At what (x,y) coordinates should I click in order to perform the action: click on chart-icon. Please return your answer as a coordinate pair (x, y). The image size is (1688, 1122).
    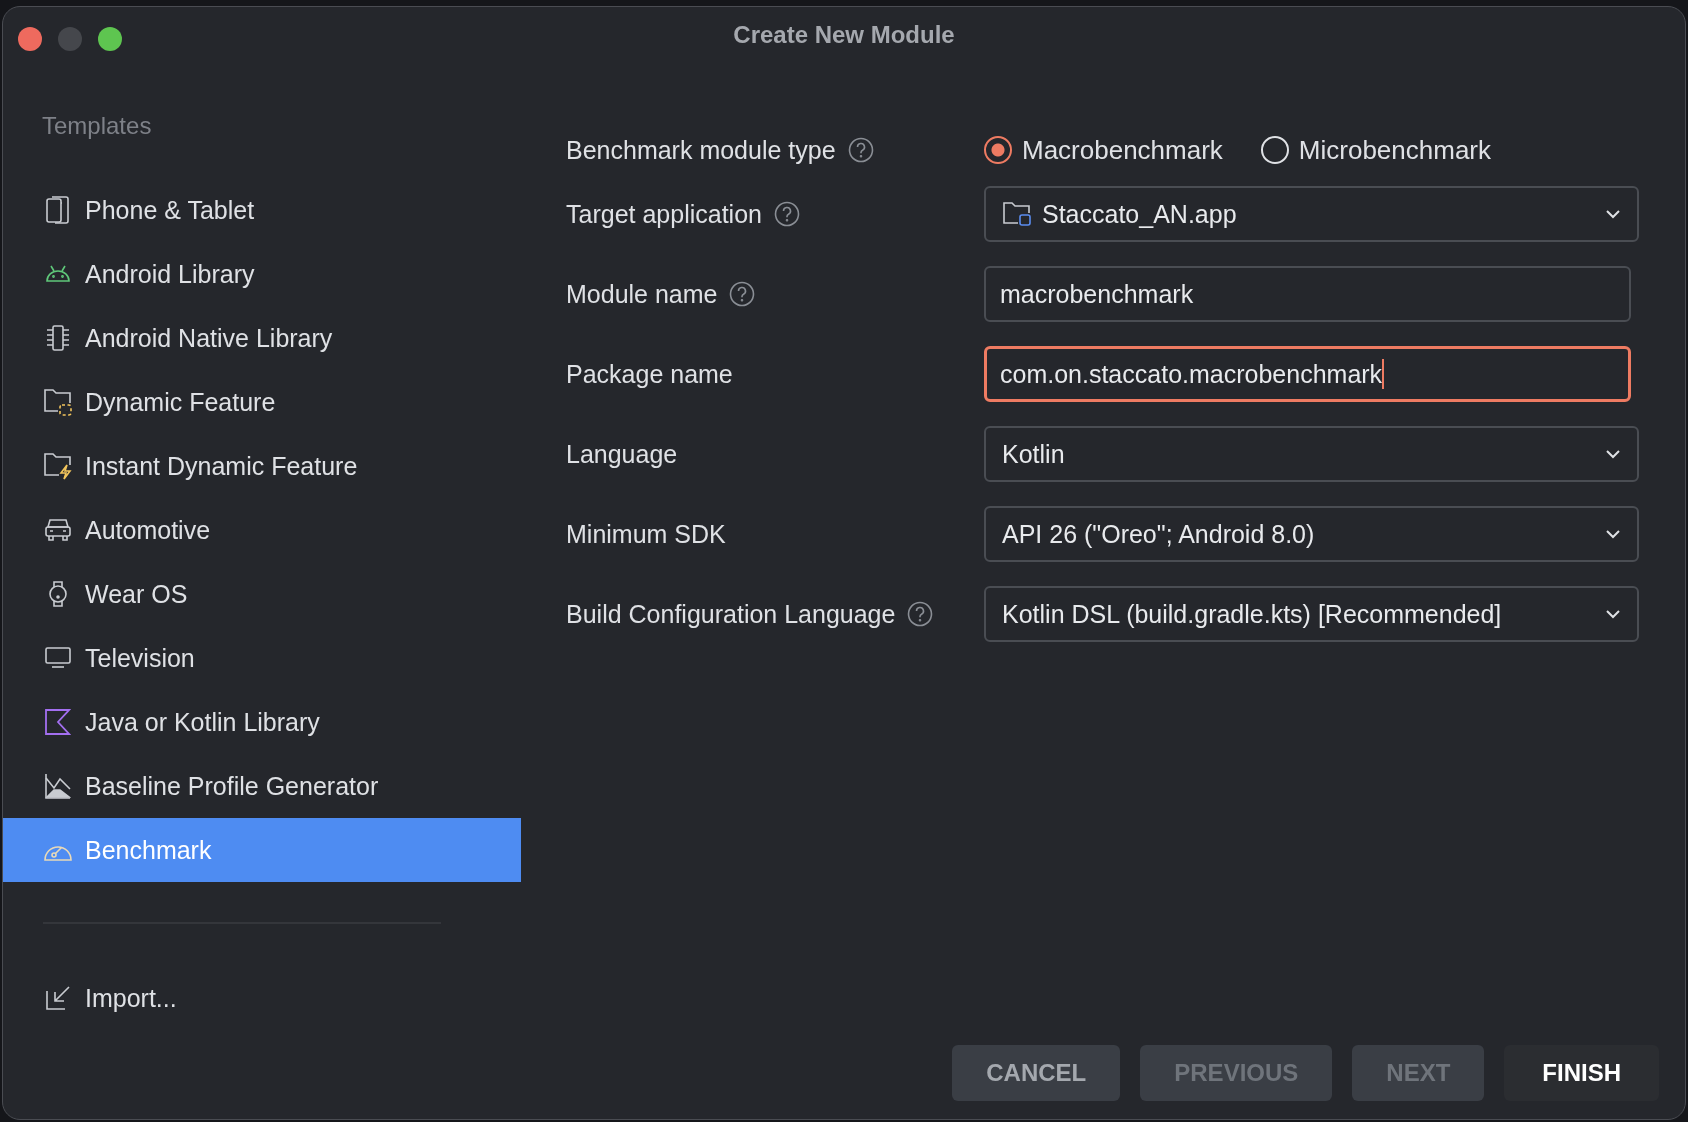
    Looking at the image, I should click on (58, 786).